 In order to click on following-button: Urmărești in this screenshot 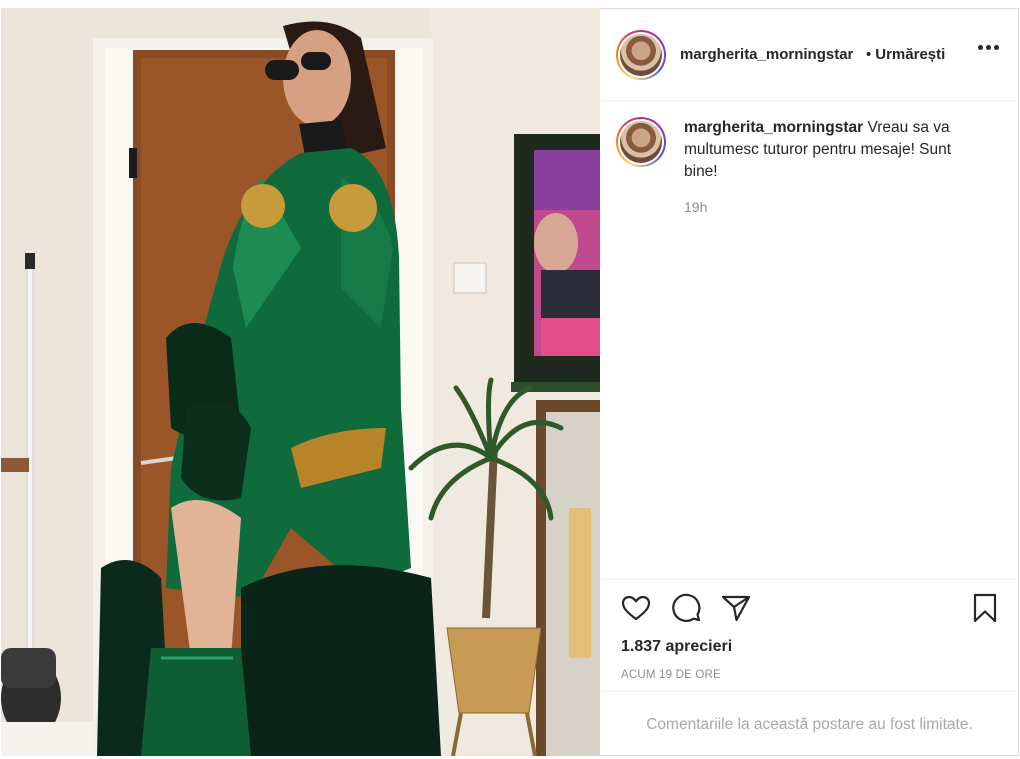, I will do `click(910, 54)`.